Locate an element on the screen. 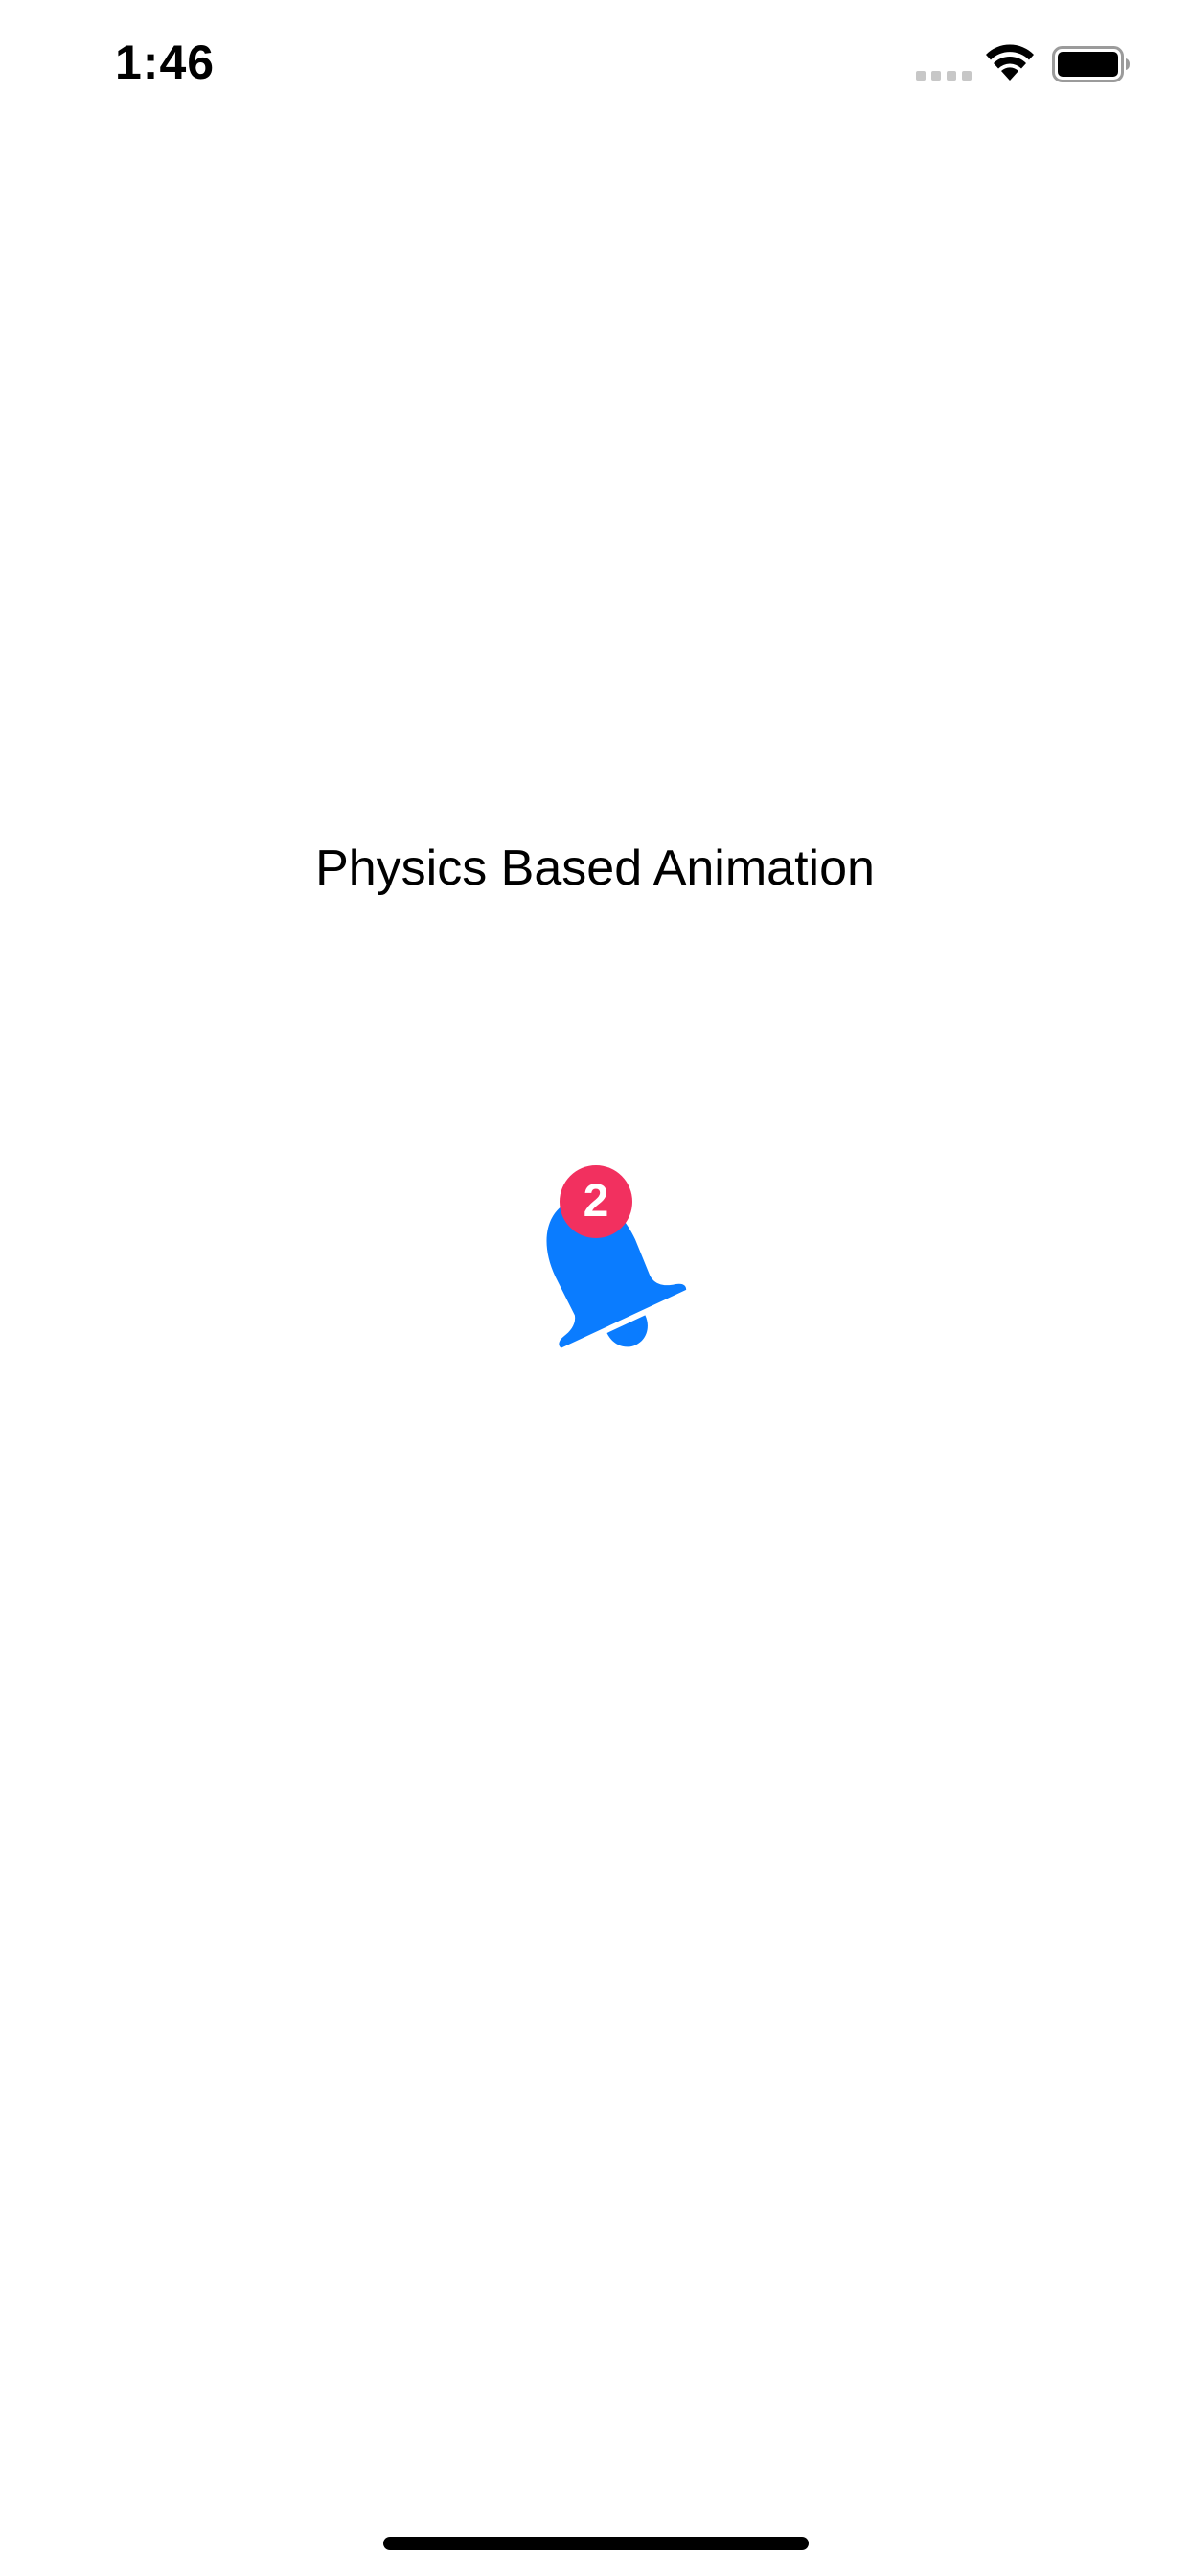 This screenshot has height=2576, width=1190. page-title: Physics Based Animation is located at coordinates (595, 868).